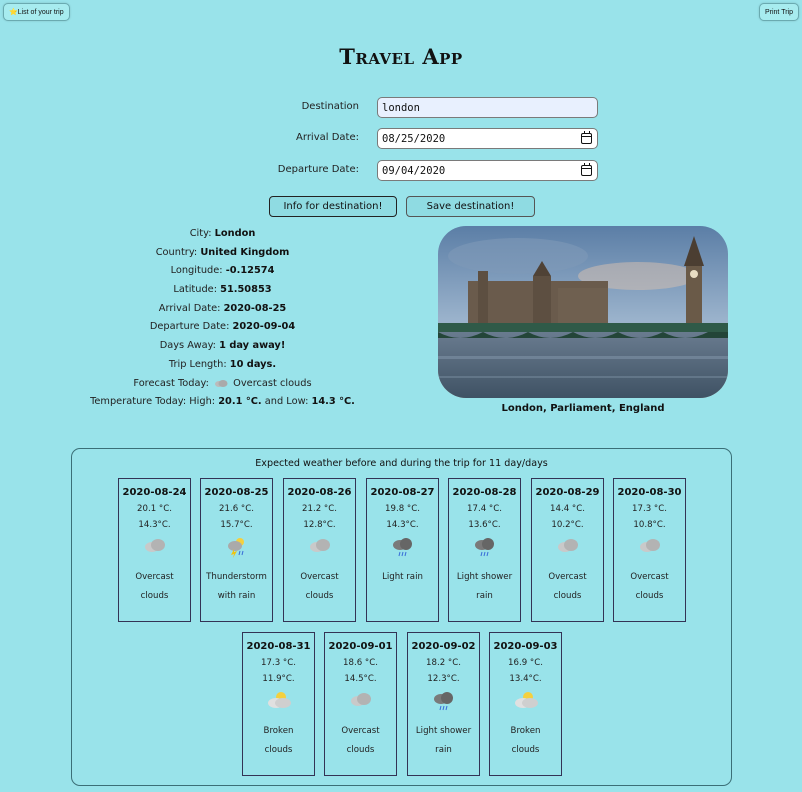 The image size is (802, 792). Describe the element at coordinates (487, 138) in the screenshot. I see `arrival-date-input: 08/25/2020` at that location.